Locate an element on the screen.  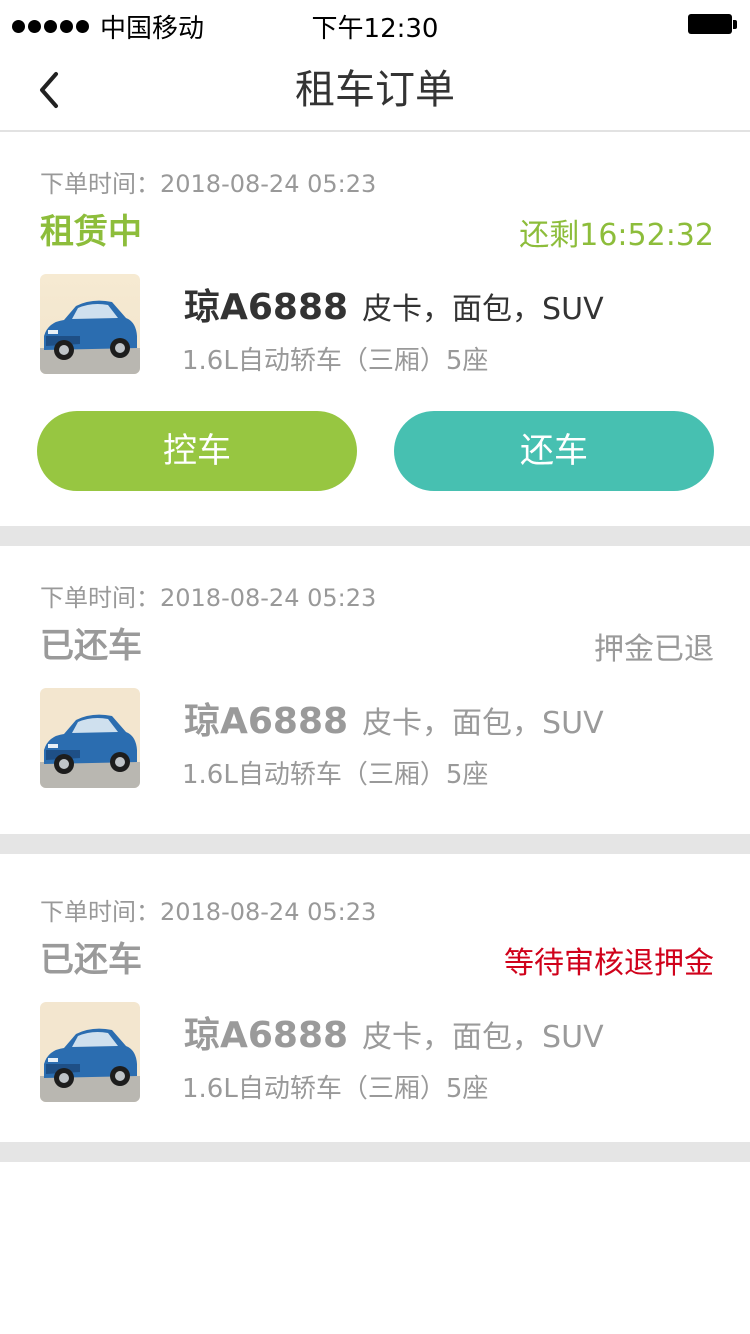
deposit-status: 等待审核退押金 is located at coordinates (609, 963).